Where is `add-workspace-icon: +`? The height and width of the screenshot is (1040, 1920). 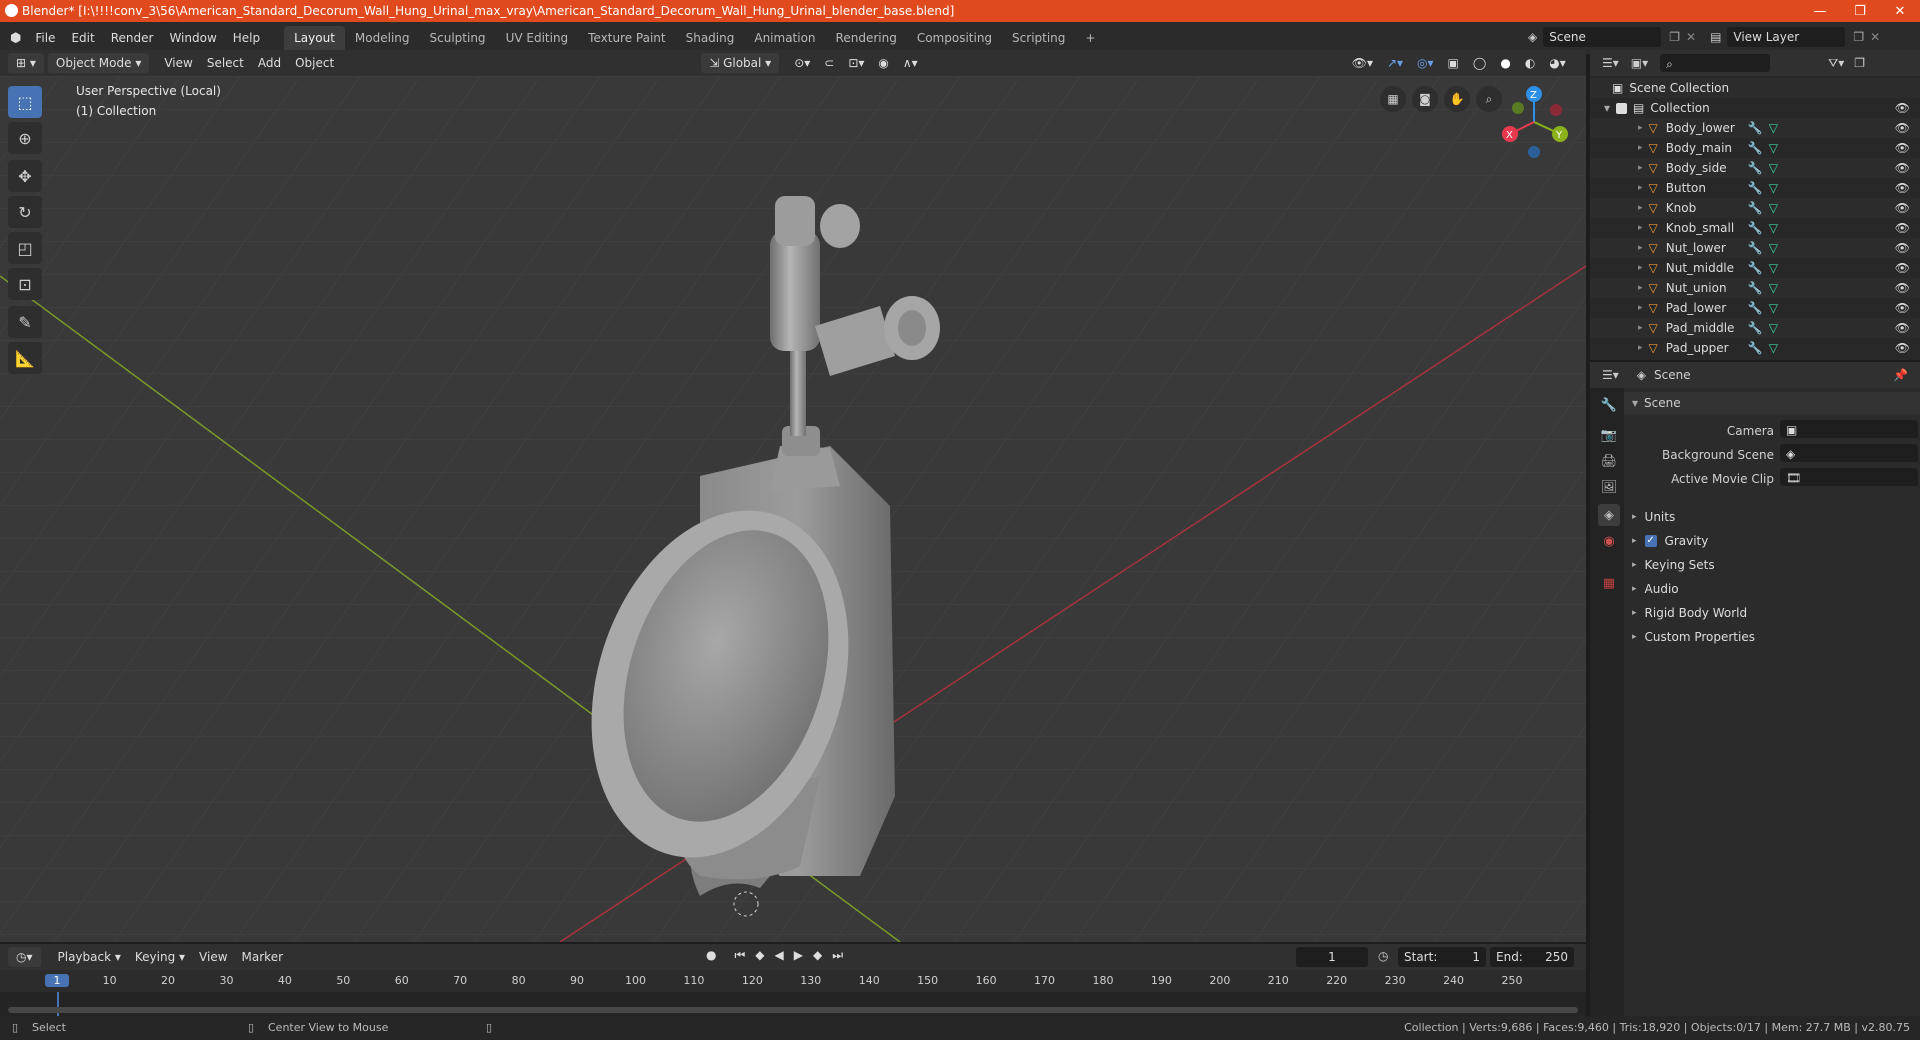
add-workspace-icon: + is located at coordinates (1090, 38).